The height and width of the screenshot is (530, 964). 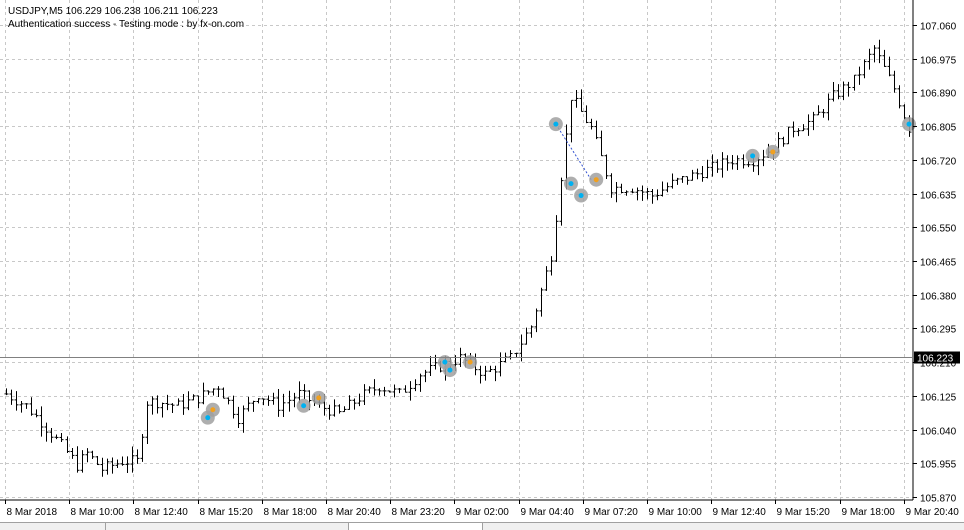 What do you see at coordinates (419, 512) in the screenshot?
I see `x-tick-label: 8 Mar 23:20` at bounding box center [419, 512].